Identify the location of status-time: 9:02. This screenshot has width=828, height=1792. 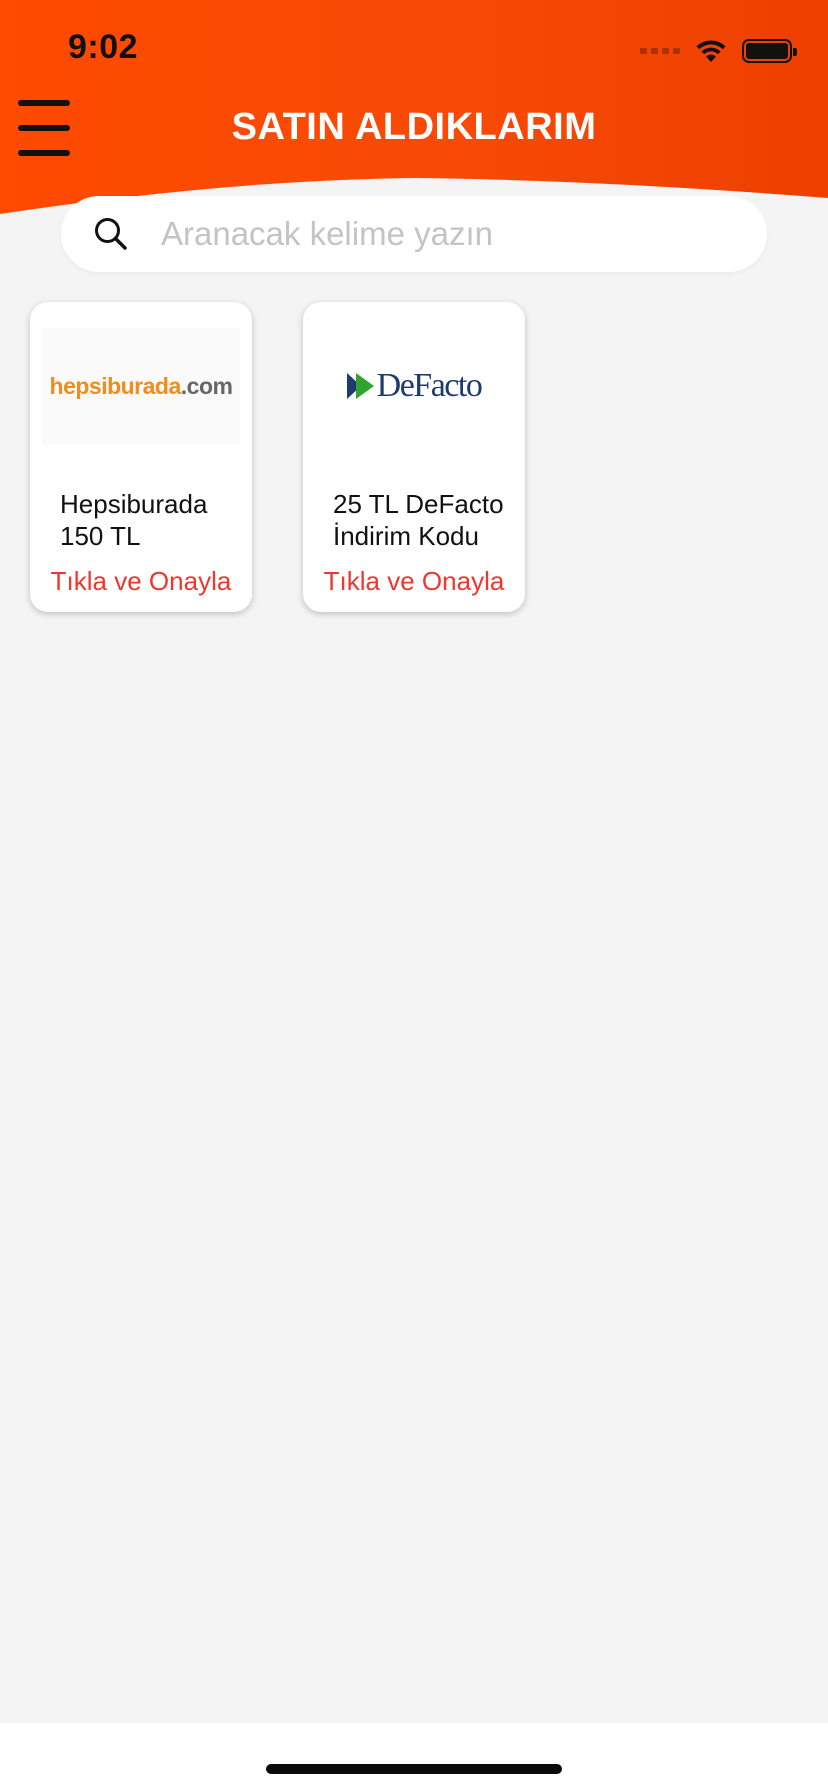
(103, 47).